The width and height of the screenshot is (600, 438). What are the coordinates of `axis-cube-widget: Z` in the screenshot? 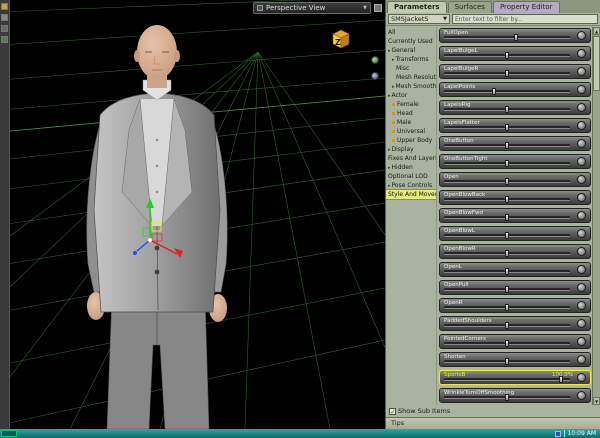 It's located at (341, 39).